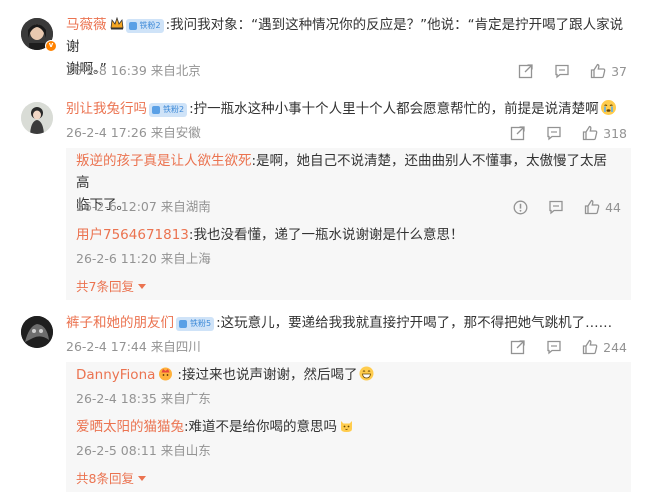 This screenshot has width=647, height=496. What do you see at coordinates (608, 71) in the screenshot?
I see `like-button: 37` at bounding box center [608, 71].